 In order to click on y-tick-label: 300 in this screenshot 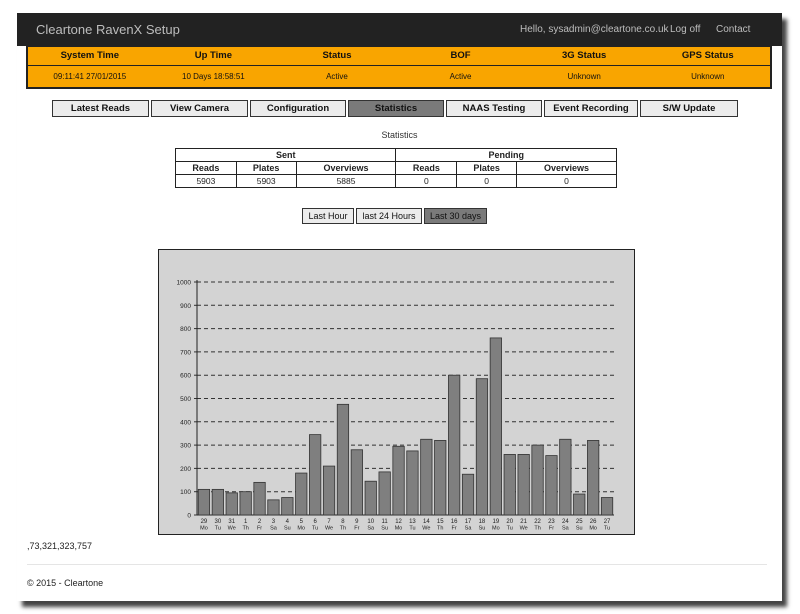, I will do `click(185, 446)`.